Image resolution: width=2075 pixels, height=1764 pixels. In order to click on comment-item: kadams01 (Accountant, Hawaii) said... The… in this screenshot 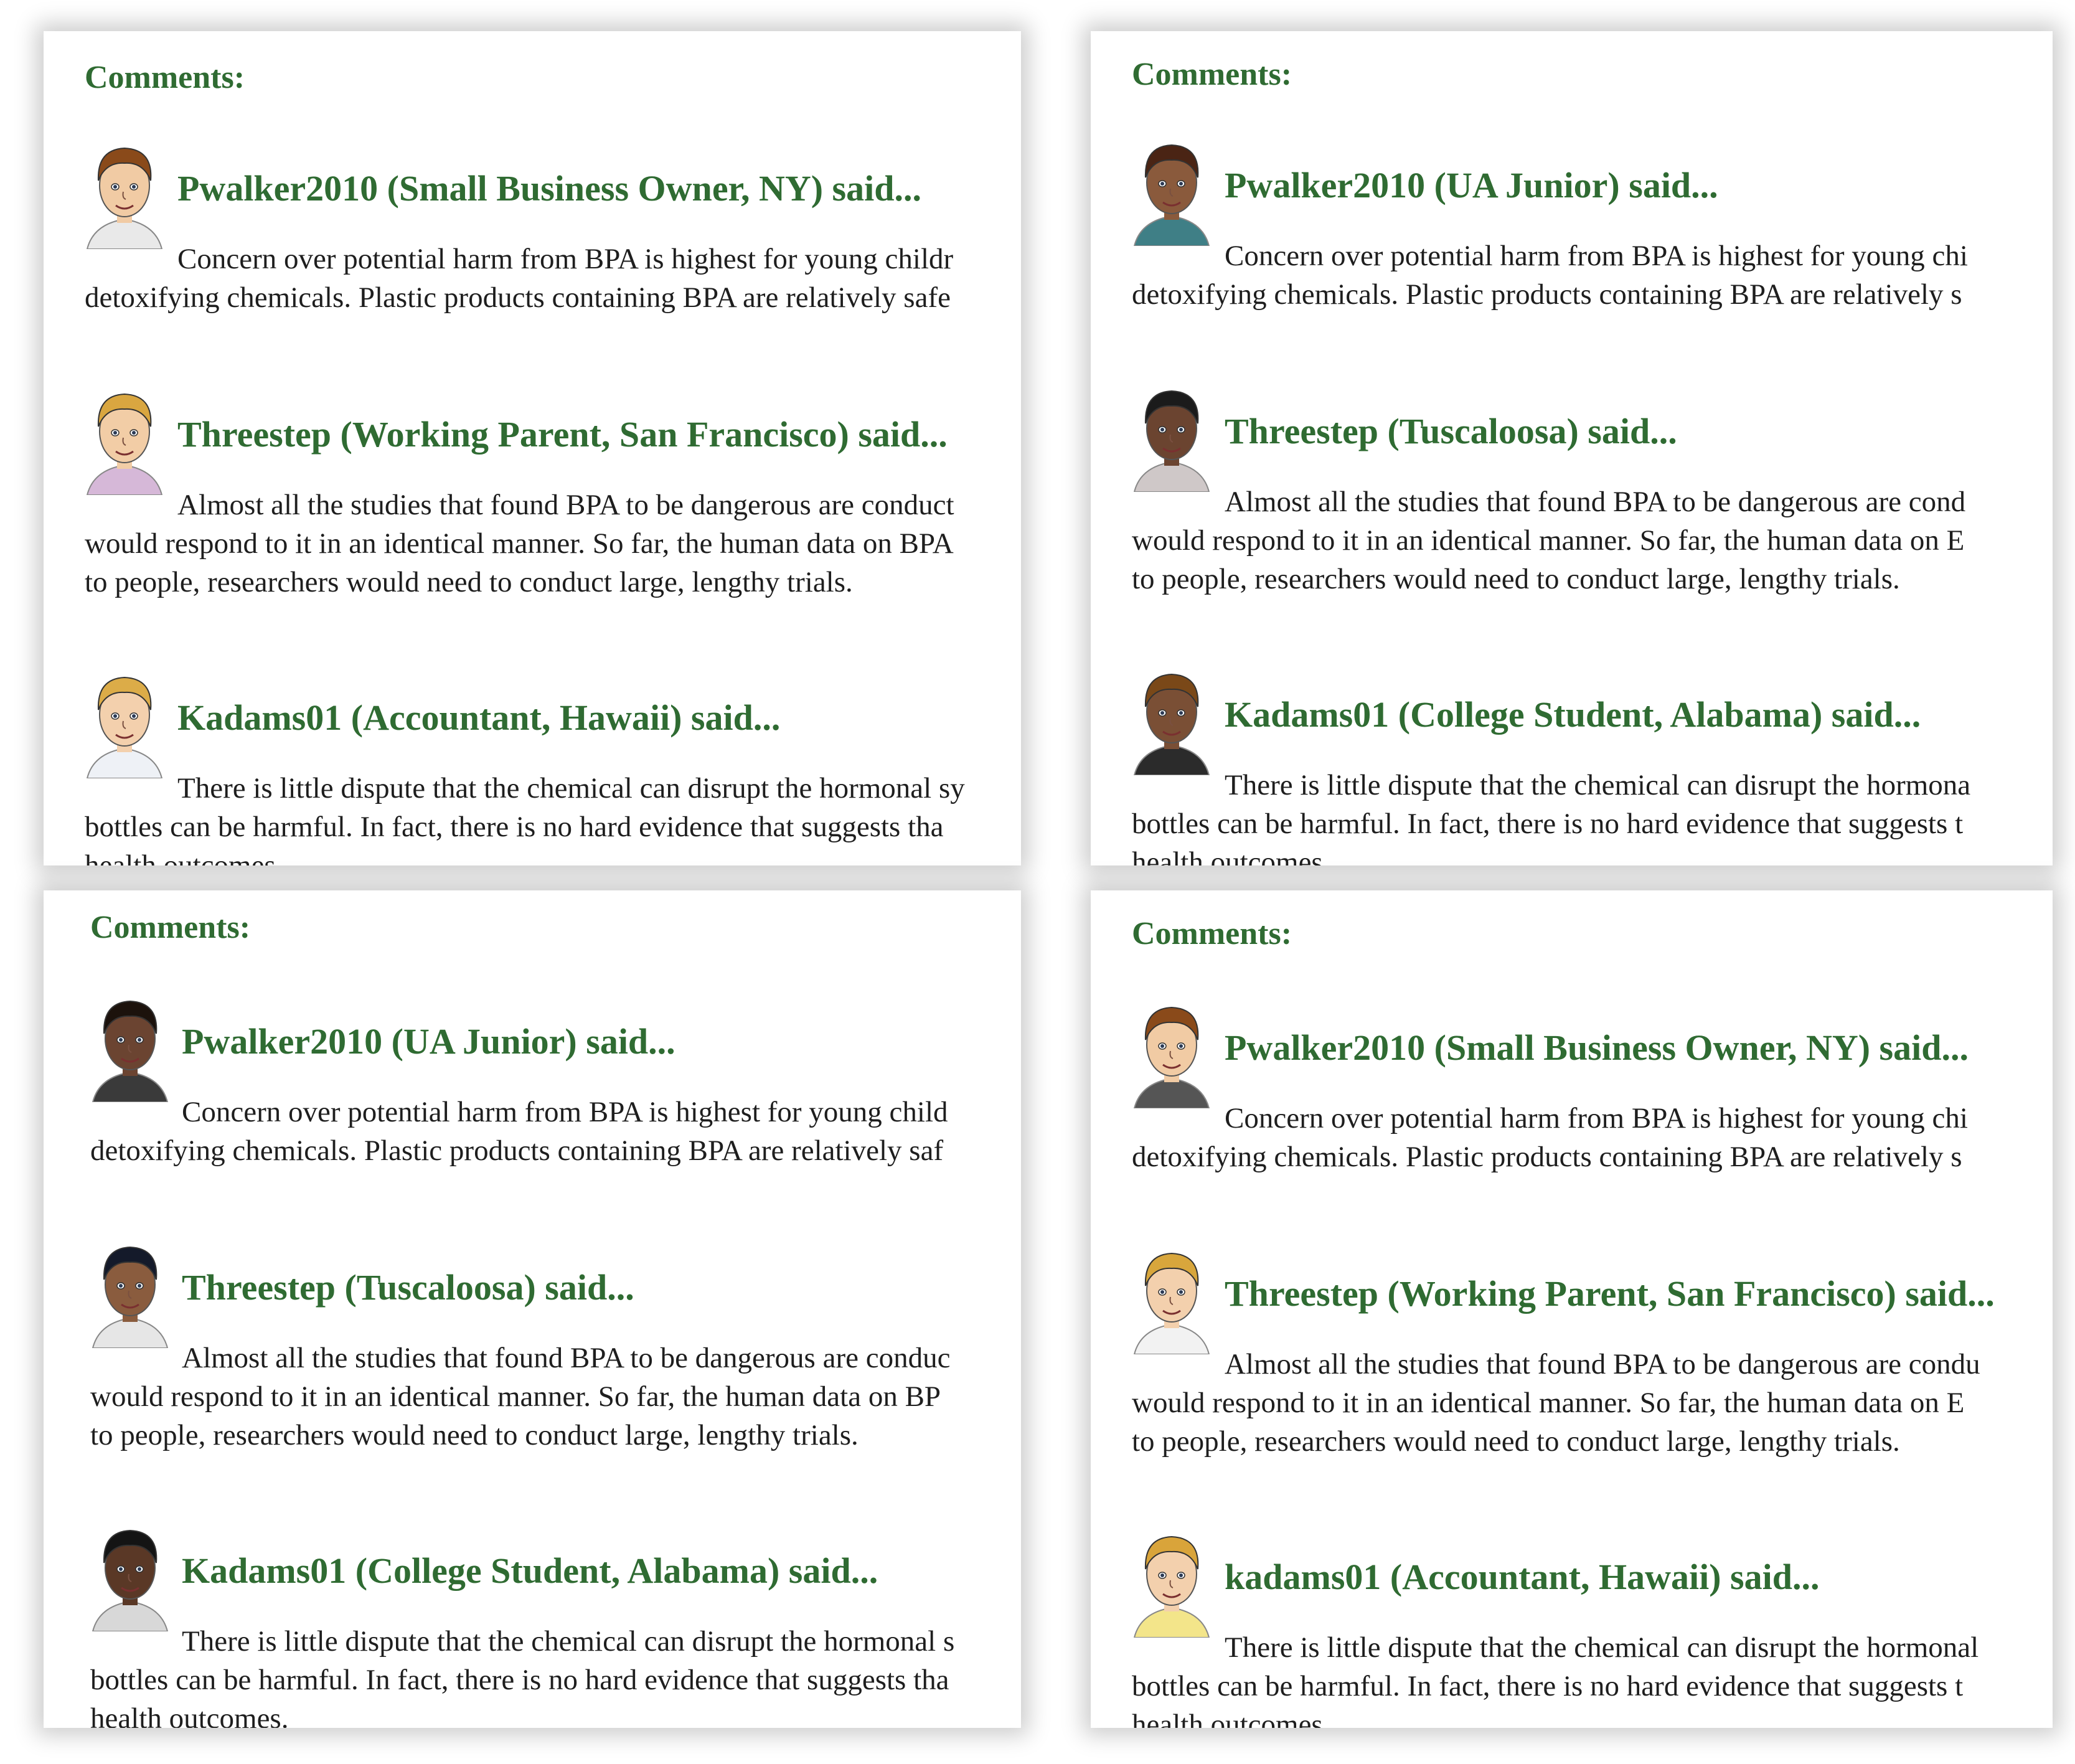, I will do `click(1572, 1627)`.